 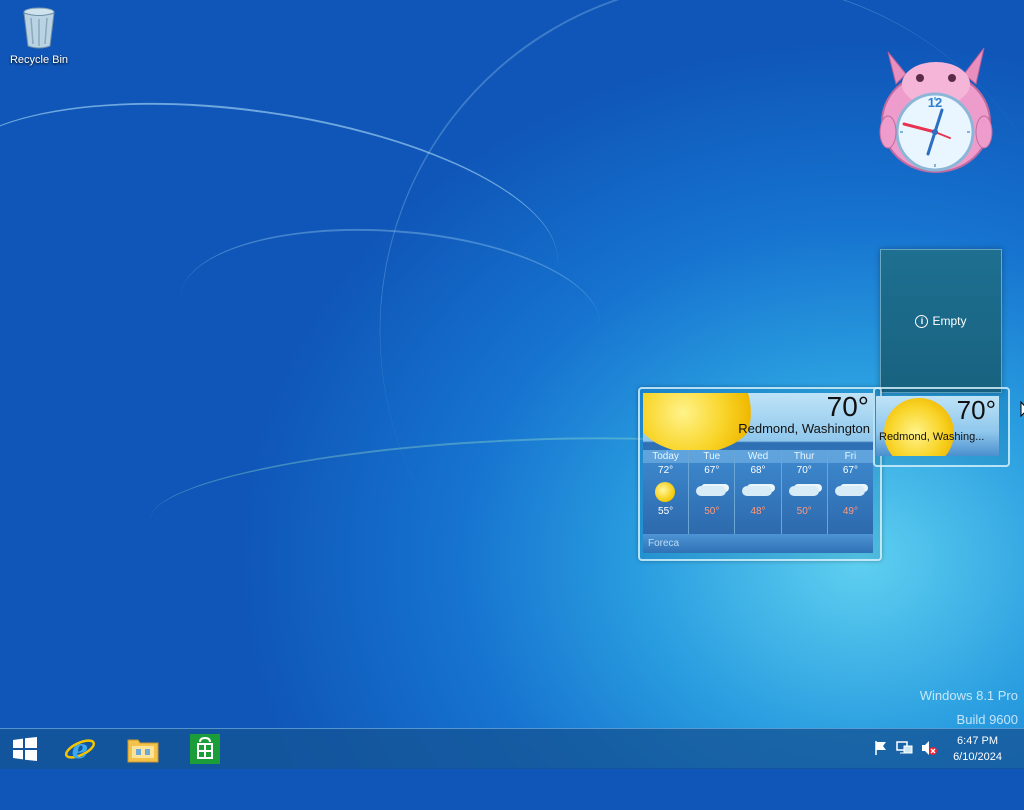 What do you see at coordinates (969, 708) in the screenshot?
I see `os-watermark: Windows 8.1 Pro Build 9600` at bounding box center [969, 708].